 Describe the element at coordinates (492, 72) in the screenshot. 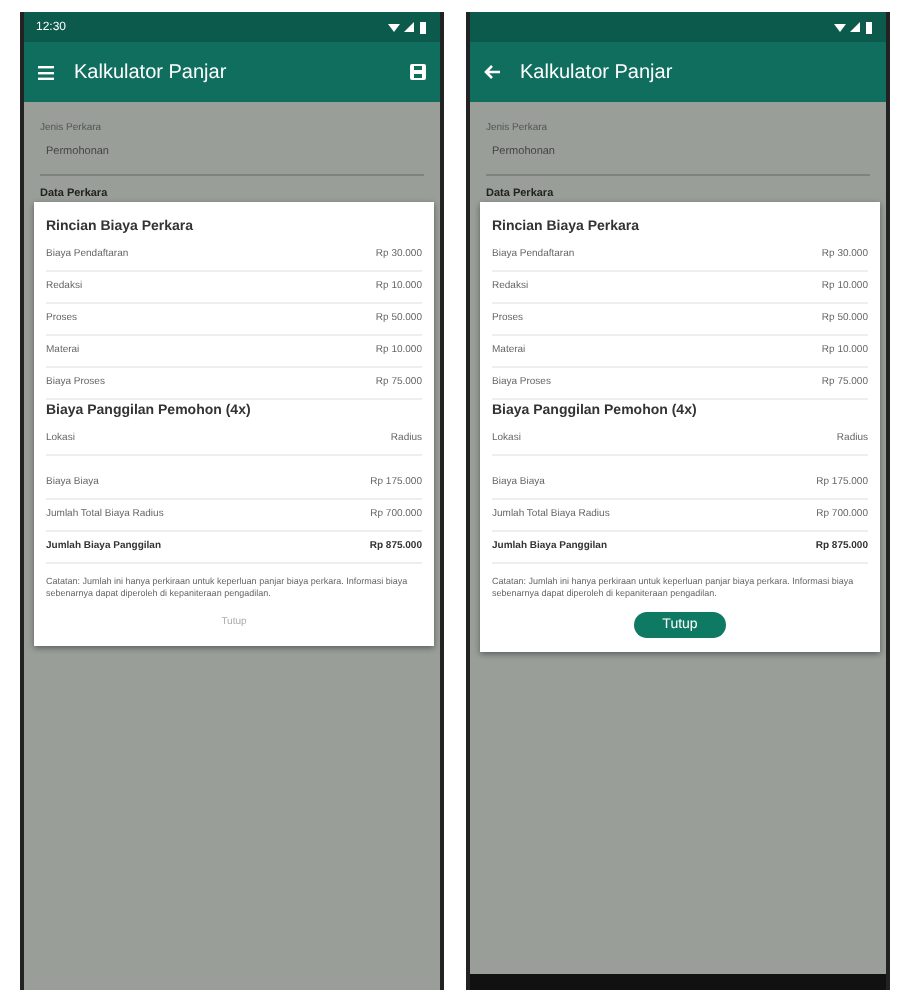

I see `back-arrow-icon` at that location.